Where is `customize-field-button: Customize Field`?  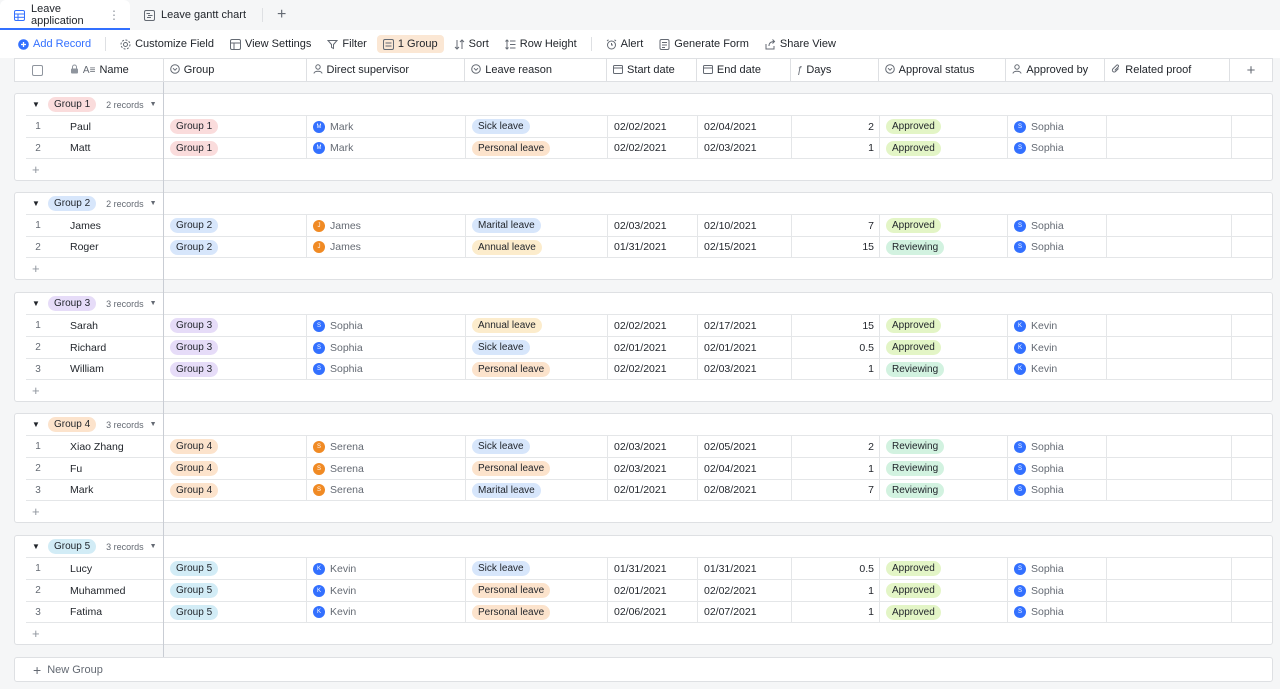
customize-field-button: Customize Field is located at coordinates (167, 44).